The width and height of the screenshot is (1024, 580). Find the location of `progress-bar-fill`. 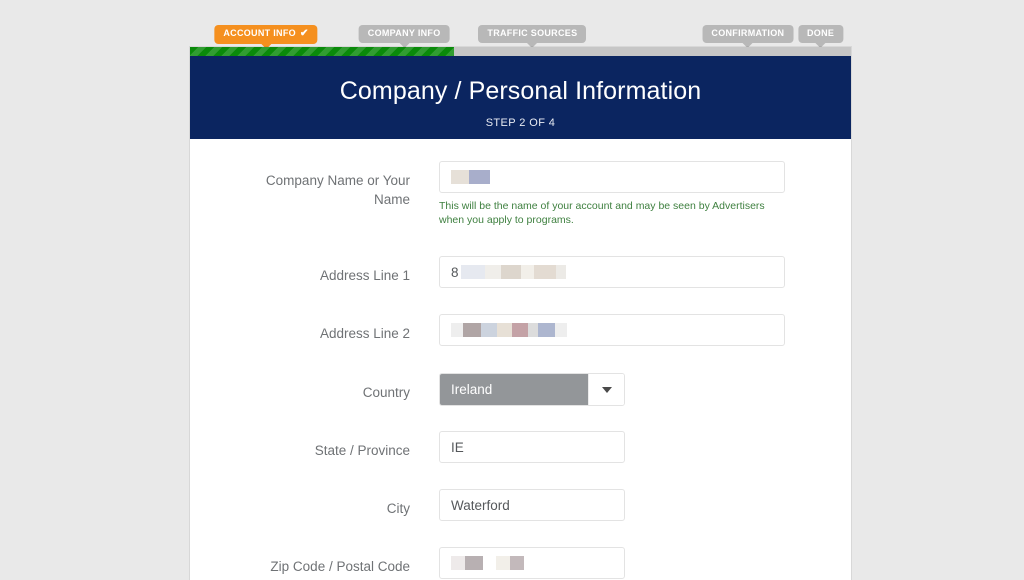

progress-bar-fill is located at coordinates (322, 51).